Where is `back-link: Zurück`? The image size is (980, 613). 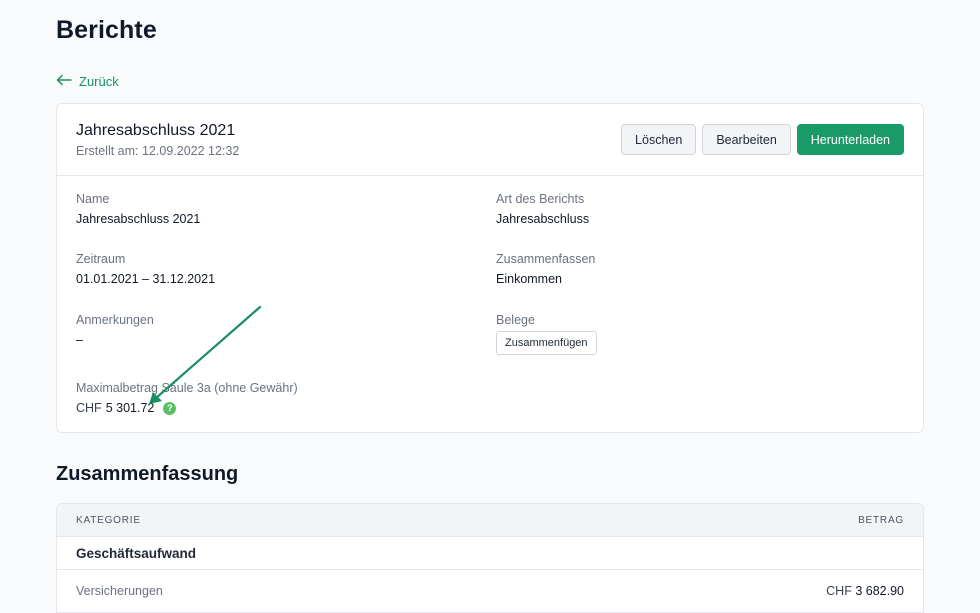
back-link: Zurück is located at coordinates (87, 81).